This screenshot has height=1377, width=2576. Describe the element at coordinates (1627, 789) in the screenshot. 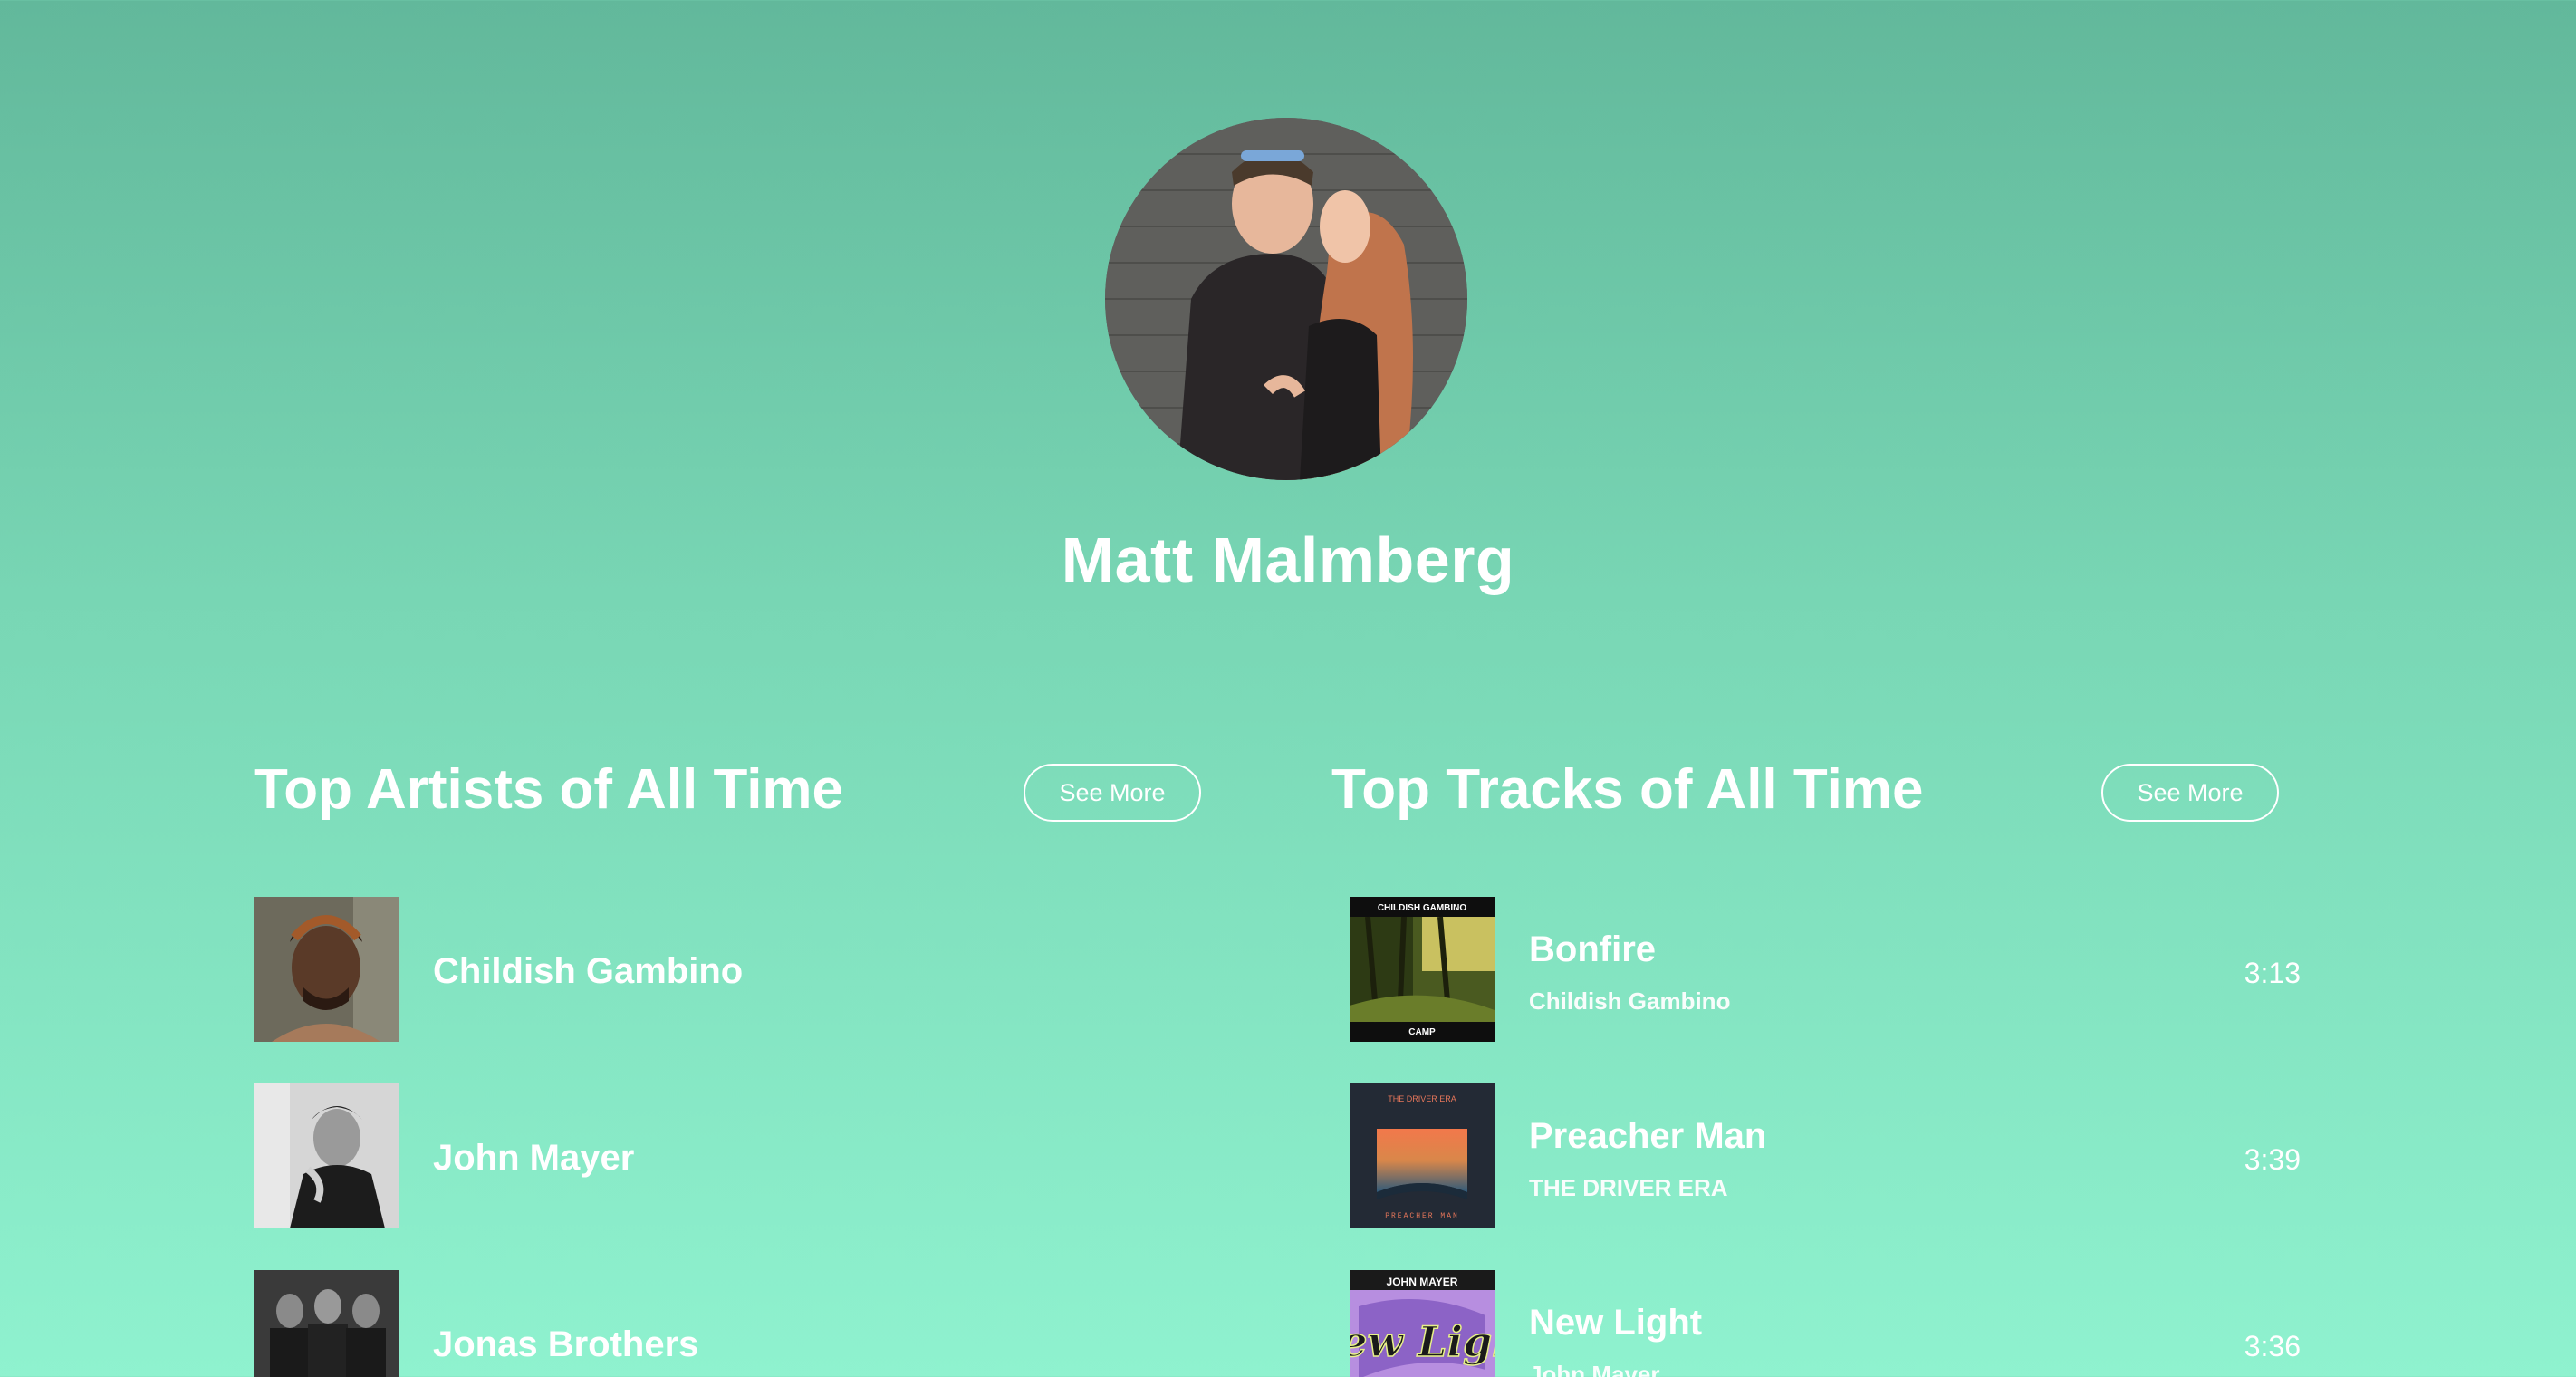

I see `top-tracks-heading: Top Tracks of All Time` at that location.